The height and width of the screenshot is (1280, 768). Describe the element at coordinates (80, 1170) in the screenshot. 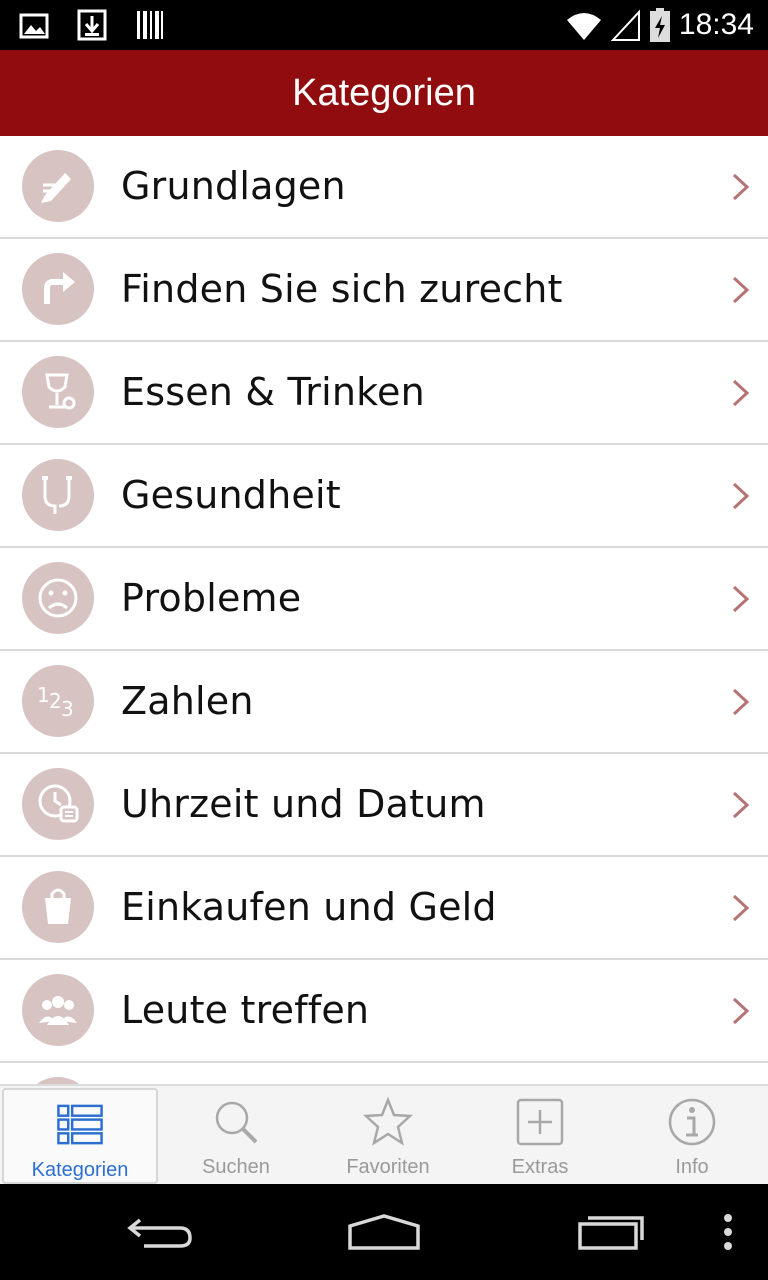

I see `tab-label: Kategorien` at that location.